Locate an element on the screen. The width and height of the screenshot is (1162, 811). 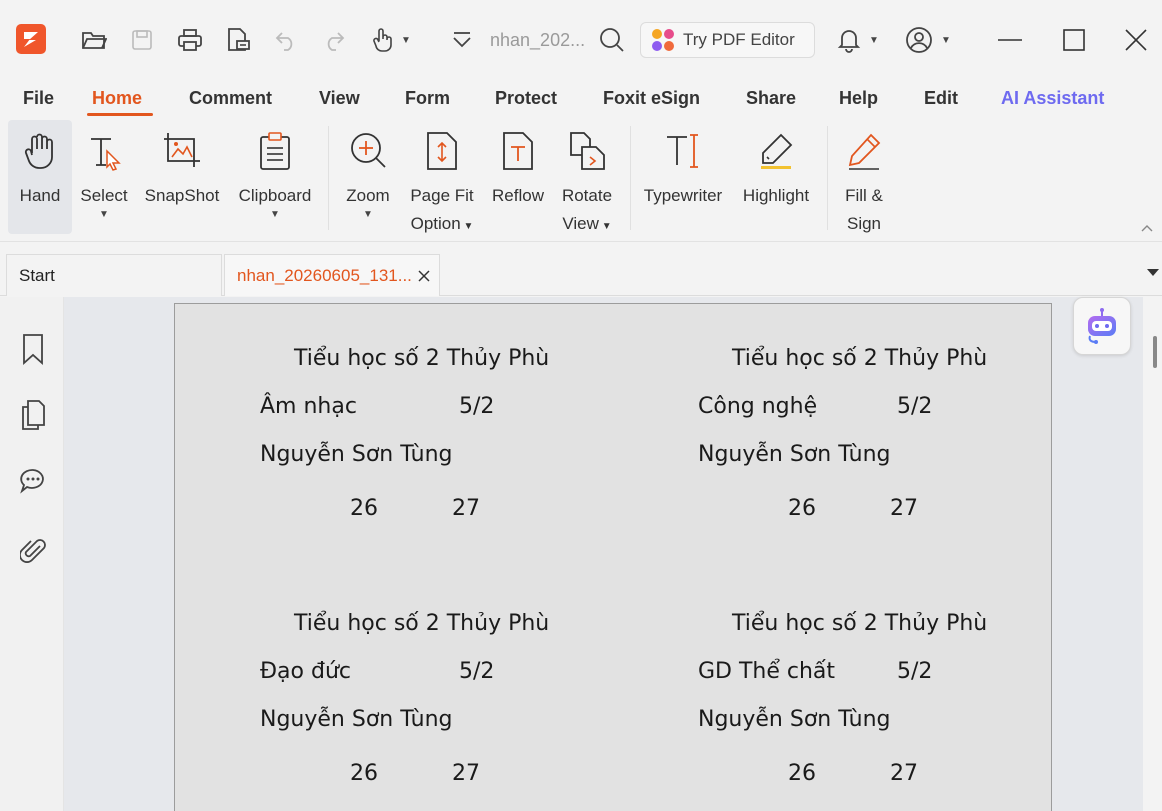
redo-icon is located at coordinates (334, 40).